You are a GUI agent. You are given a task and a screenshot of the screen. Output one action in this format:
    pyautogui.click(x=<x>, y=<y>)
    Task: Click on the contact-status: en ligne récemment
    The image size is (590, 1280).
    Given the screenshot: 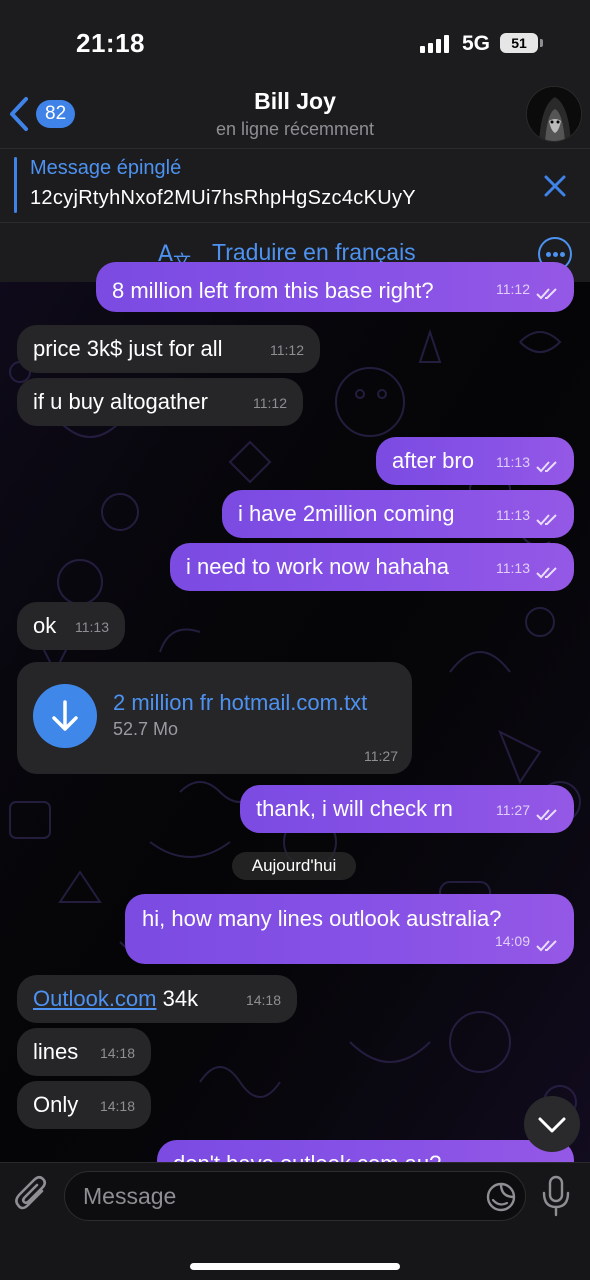 What is the action you would take?
    pyautogui.click(x=295, y=129)
    